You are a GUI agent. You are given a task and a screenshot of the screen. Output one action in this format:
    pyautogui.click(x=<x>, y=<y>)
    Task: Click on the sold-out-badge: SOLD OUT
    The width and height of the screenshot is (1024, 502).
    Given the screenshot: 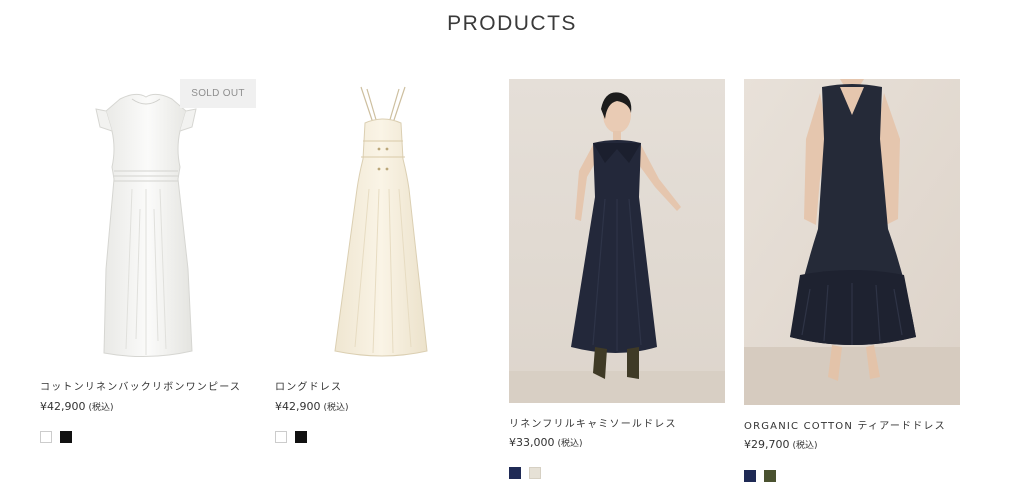 What is the action you would take?
    pyautogui.click(x=218, y=93)
    